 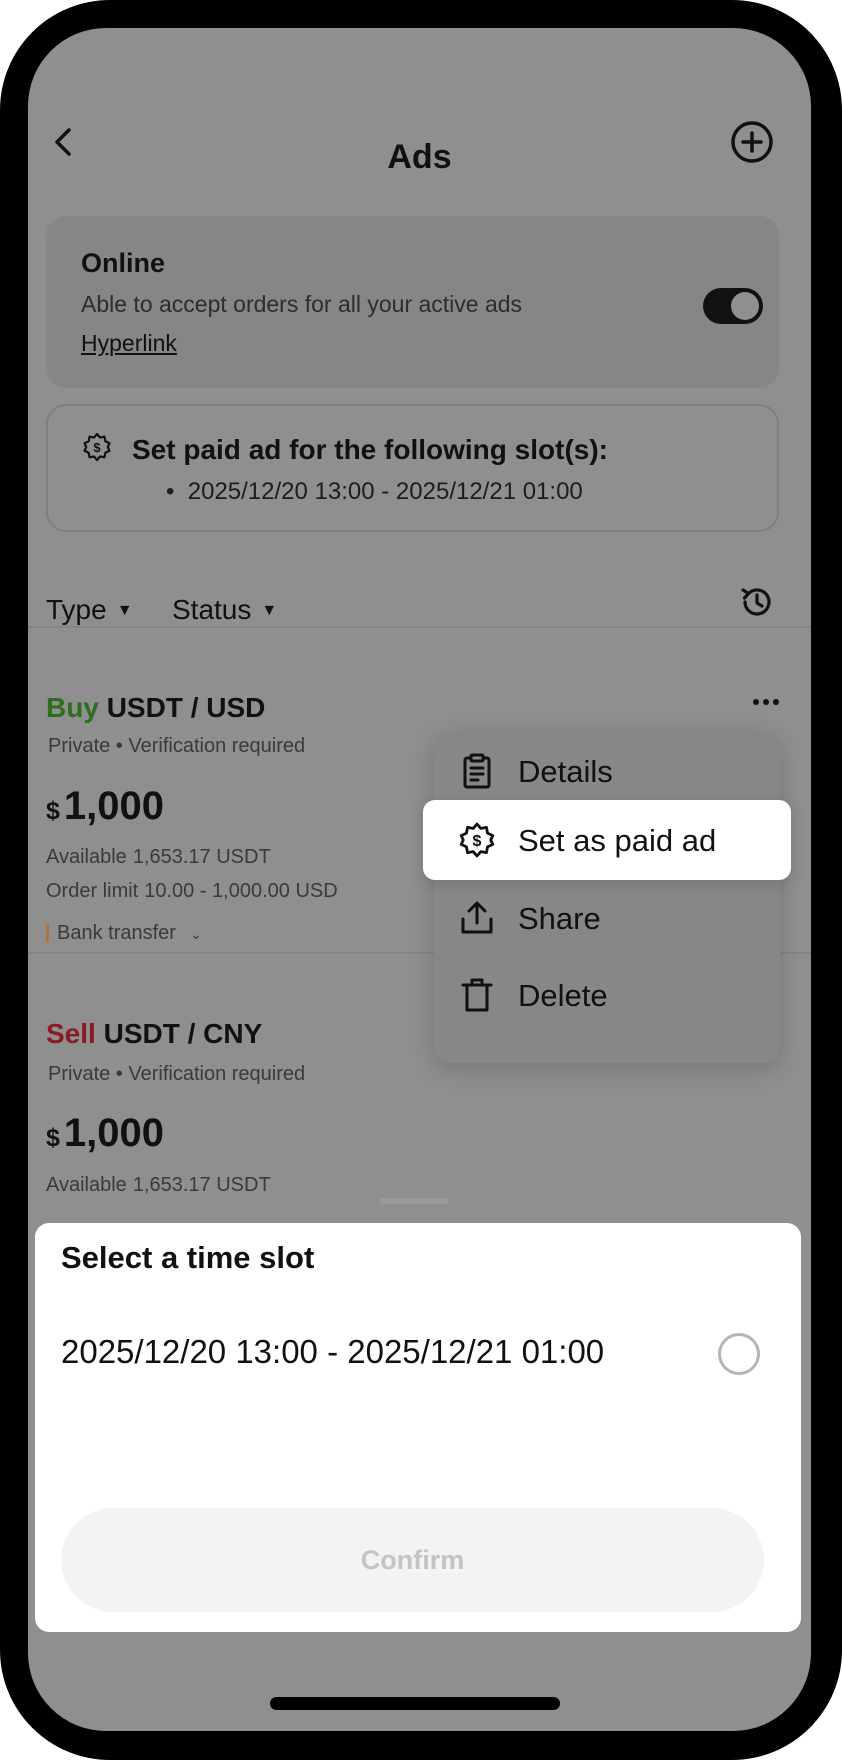 I want to click on payment-method: Bank transfer ⌄, so click(x=124, y=933).